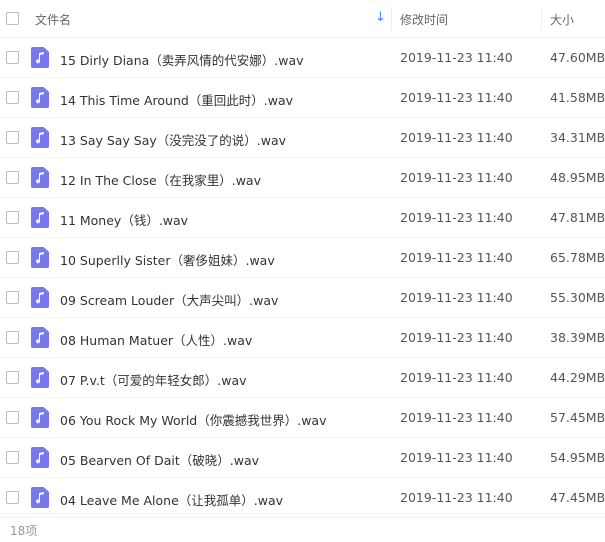 The height and width of the screenshot is (542, 605). What do you see at coordinates (167, 259) in the screenshot?
I see `file-name: 10 Superlly Sister（奢侈姐妹）.wav` at bounding box center [167, 259].